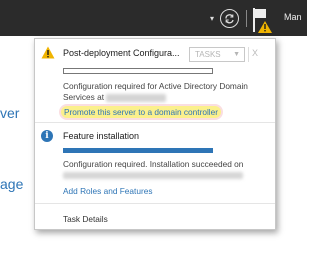 The width and height of the screenshot is (320, 253). Describe the element at coordinates (11, 184) in the screenshot. I see `background-manage-link: age` at that location.